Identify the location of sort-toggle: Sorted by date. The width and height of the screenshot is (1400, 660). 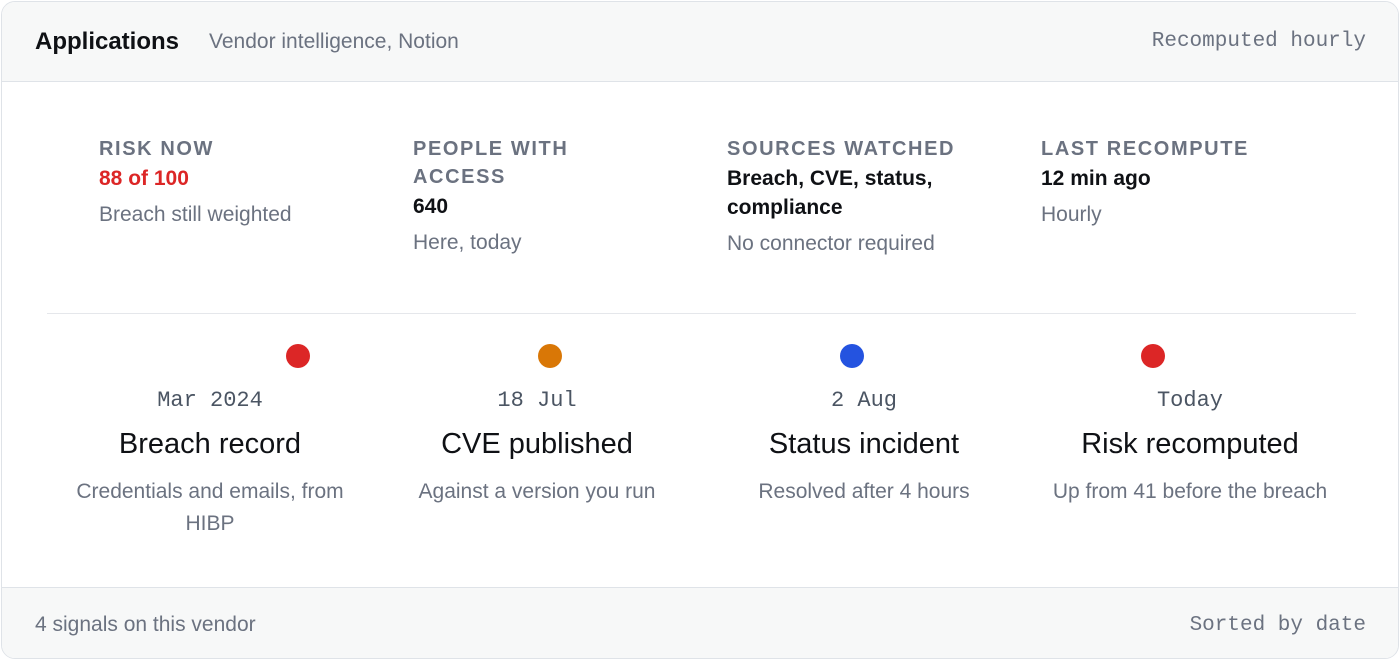
(1278, 625).